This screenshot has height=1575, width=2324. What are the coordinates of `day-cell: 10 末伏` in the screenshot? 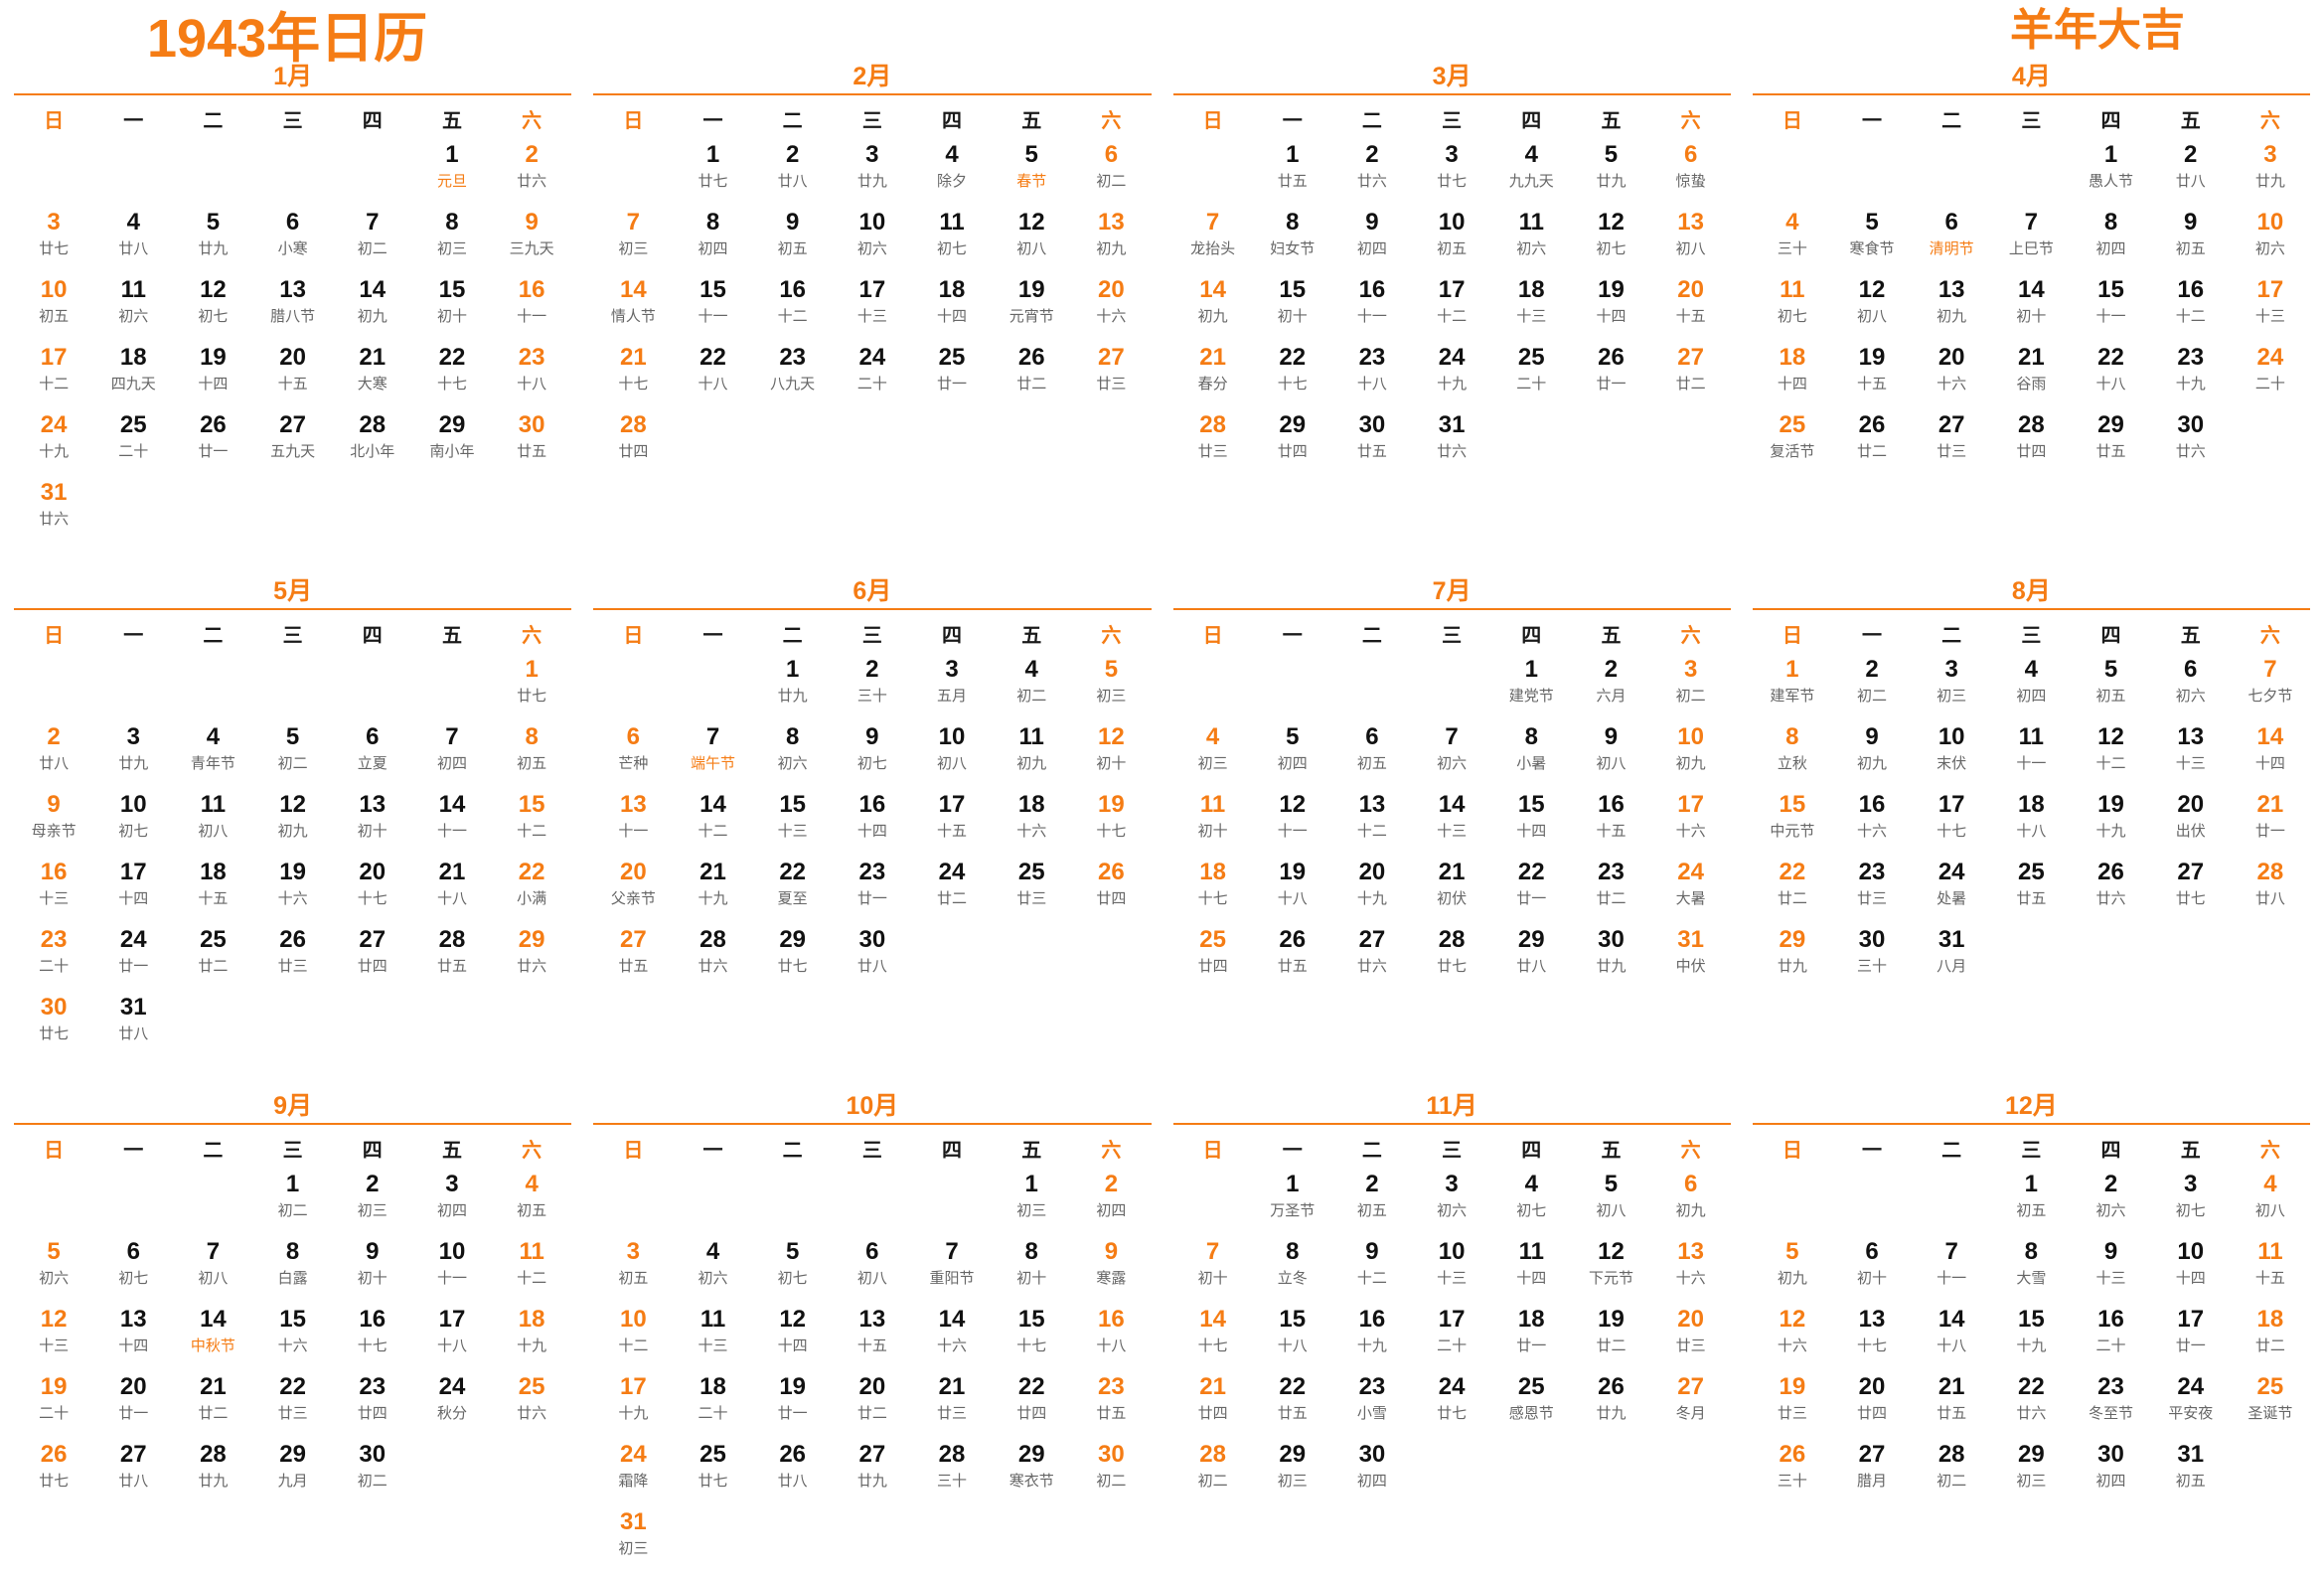 It's located at (1951, 756).